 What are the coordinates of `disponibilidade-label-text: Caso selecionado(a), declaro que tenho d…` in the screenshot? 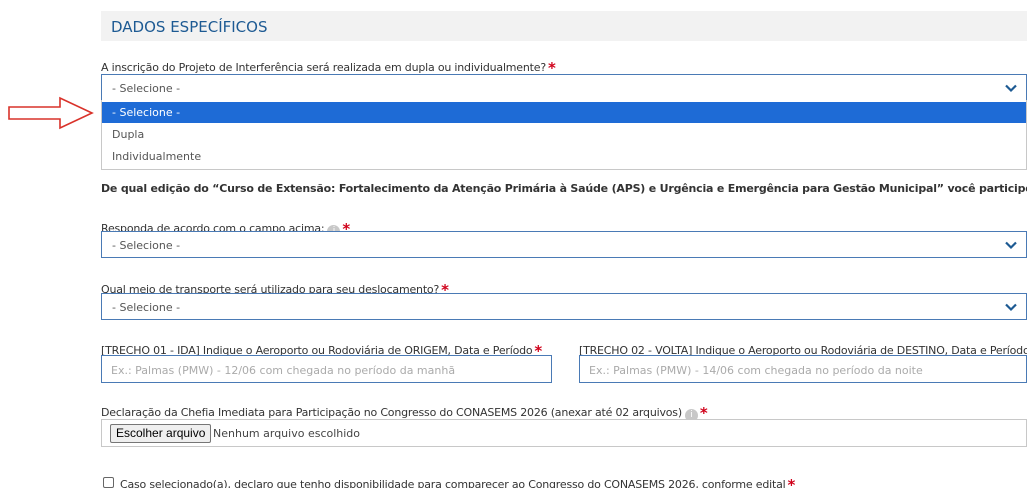 It's located at (453, 483).